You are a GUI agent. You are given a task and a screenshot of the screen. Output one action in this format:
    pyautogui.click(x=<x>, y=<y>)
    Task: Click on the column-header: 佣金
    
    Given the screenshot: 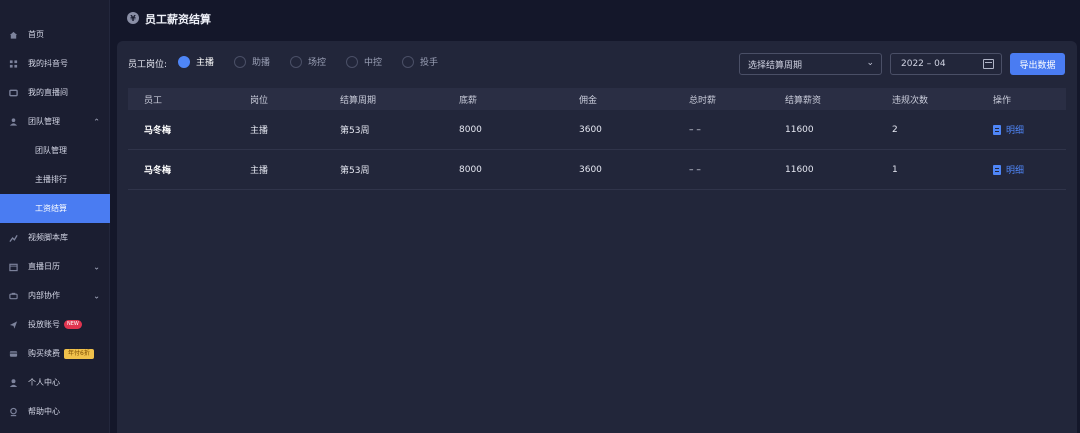 What is the action you would take?
    pyautogui.click(x=588, y=100)
    